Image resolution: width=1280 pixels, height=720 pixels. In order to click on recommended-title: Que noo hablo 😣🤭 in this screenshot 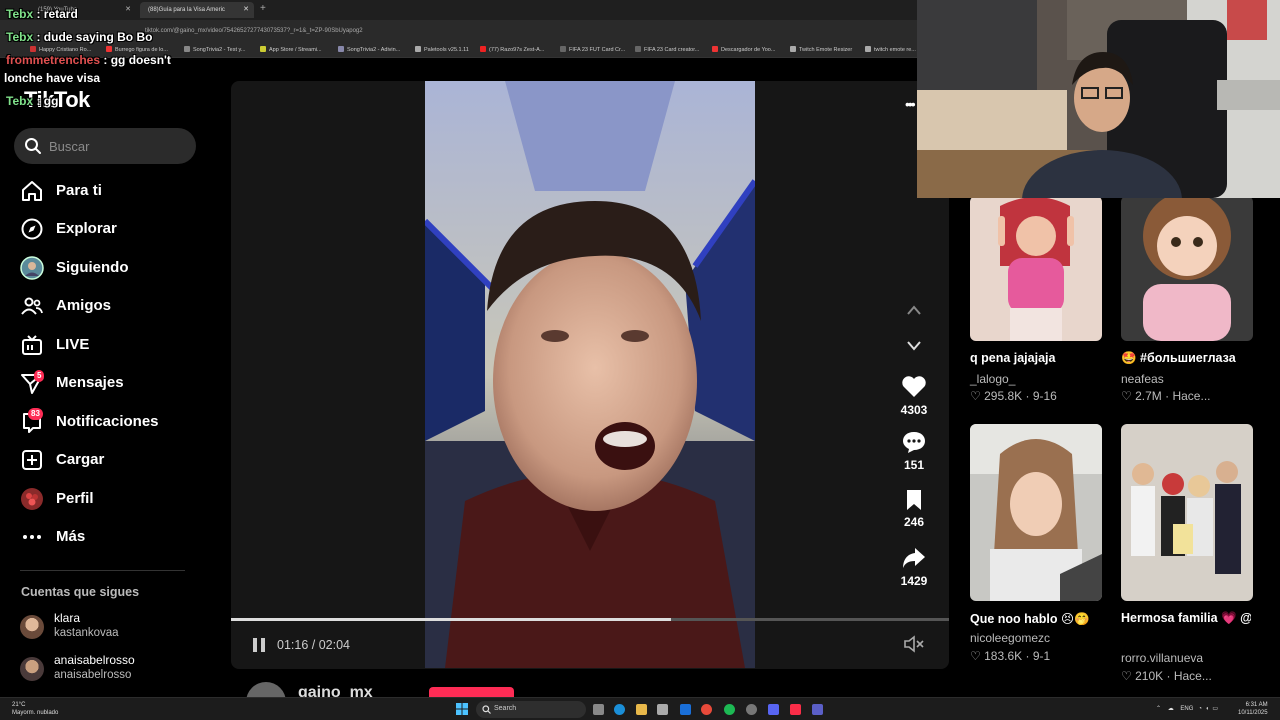, I will do `click(1030, 619)`.